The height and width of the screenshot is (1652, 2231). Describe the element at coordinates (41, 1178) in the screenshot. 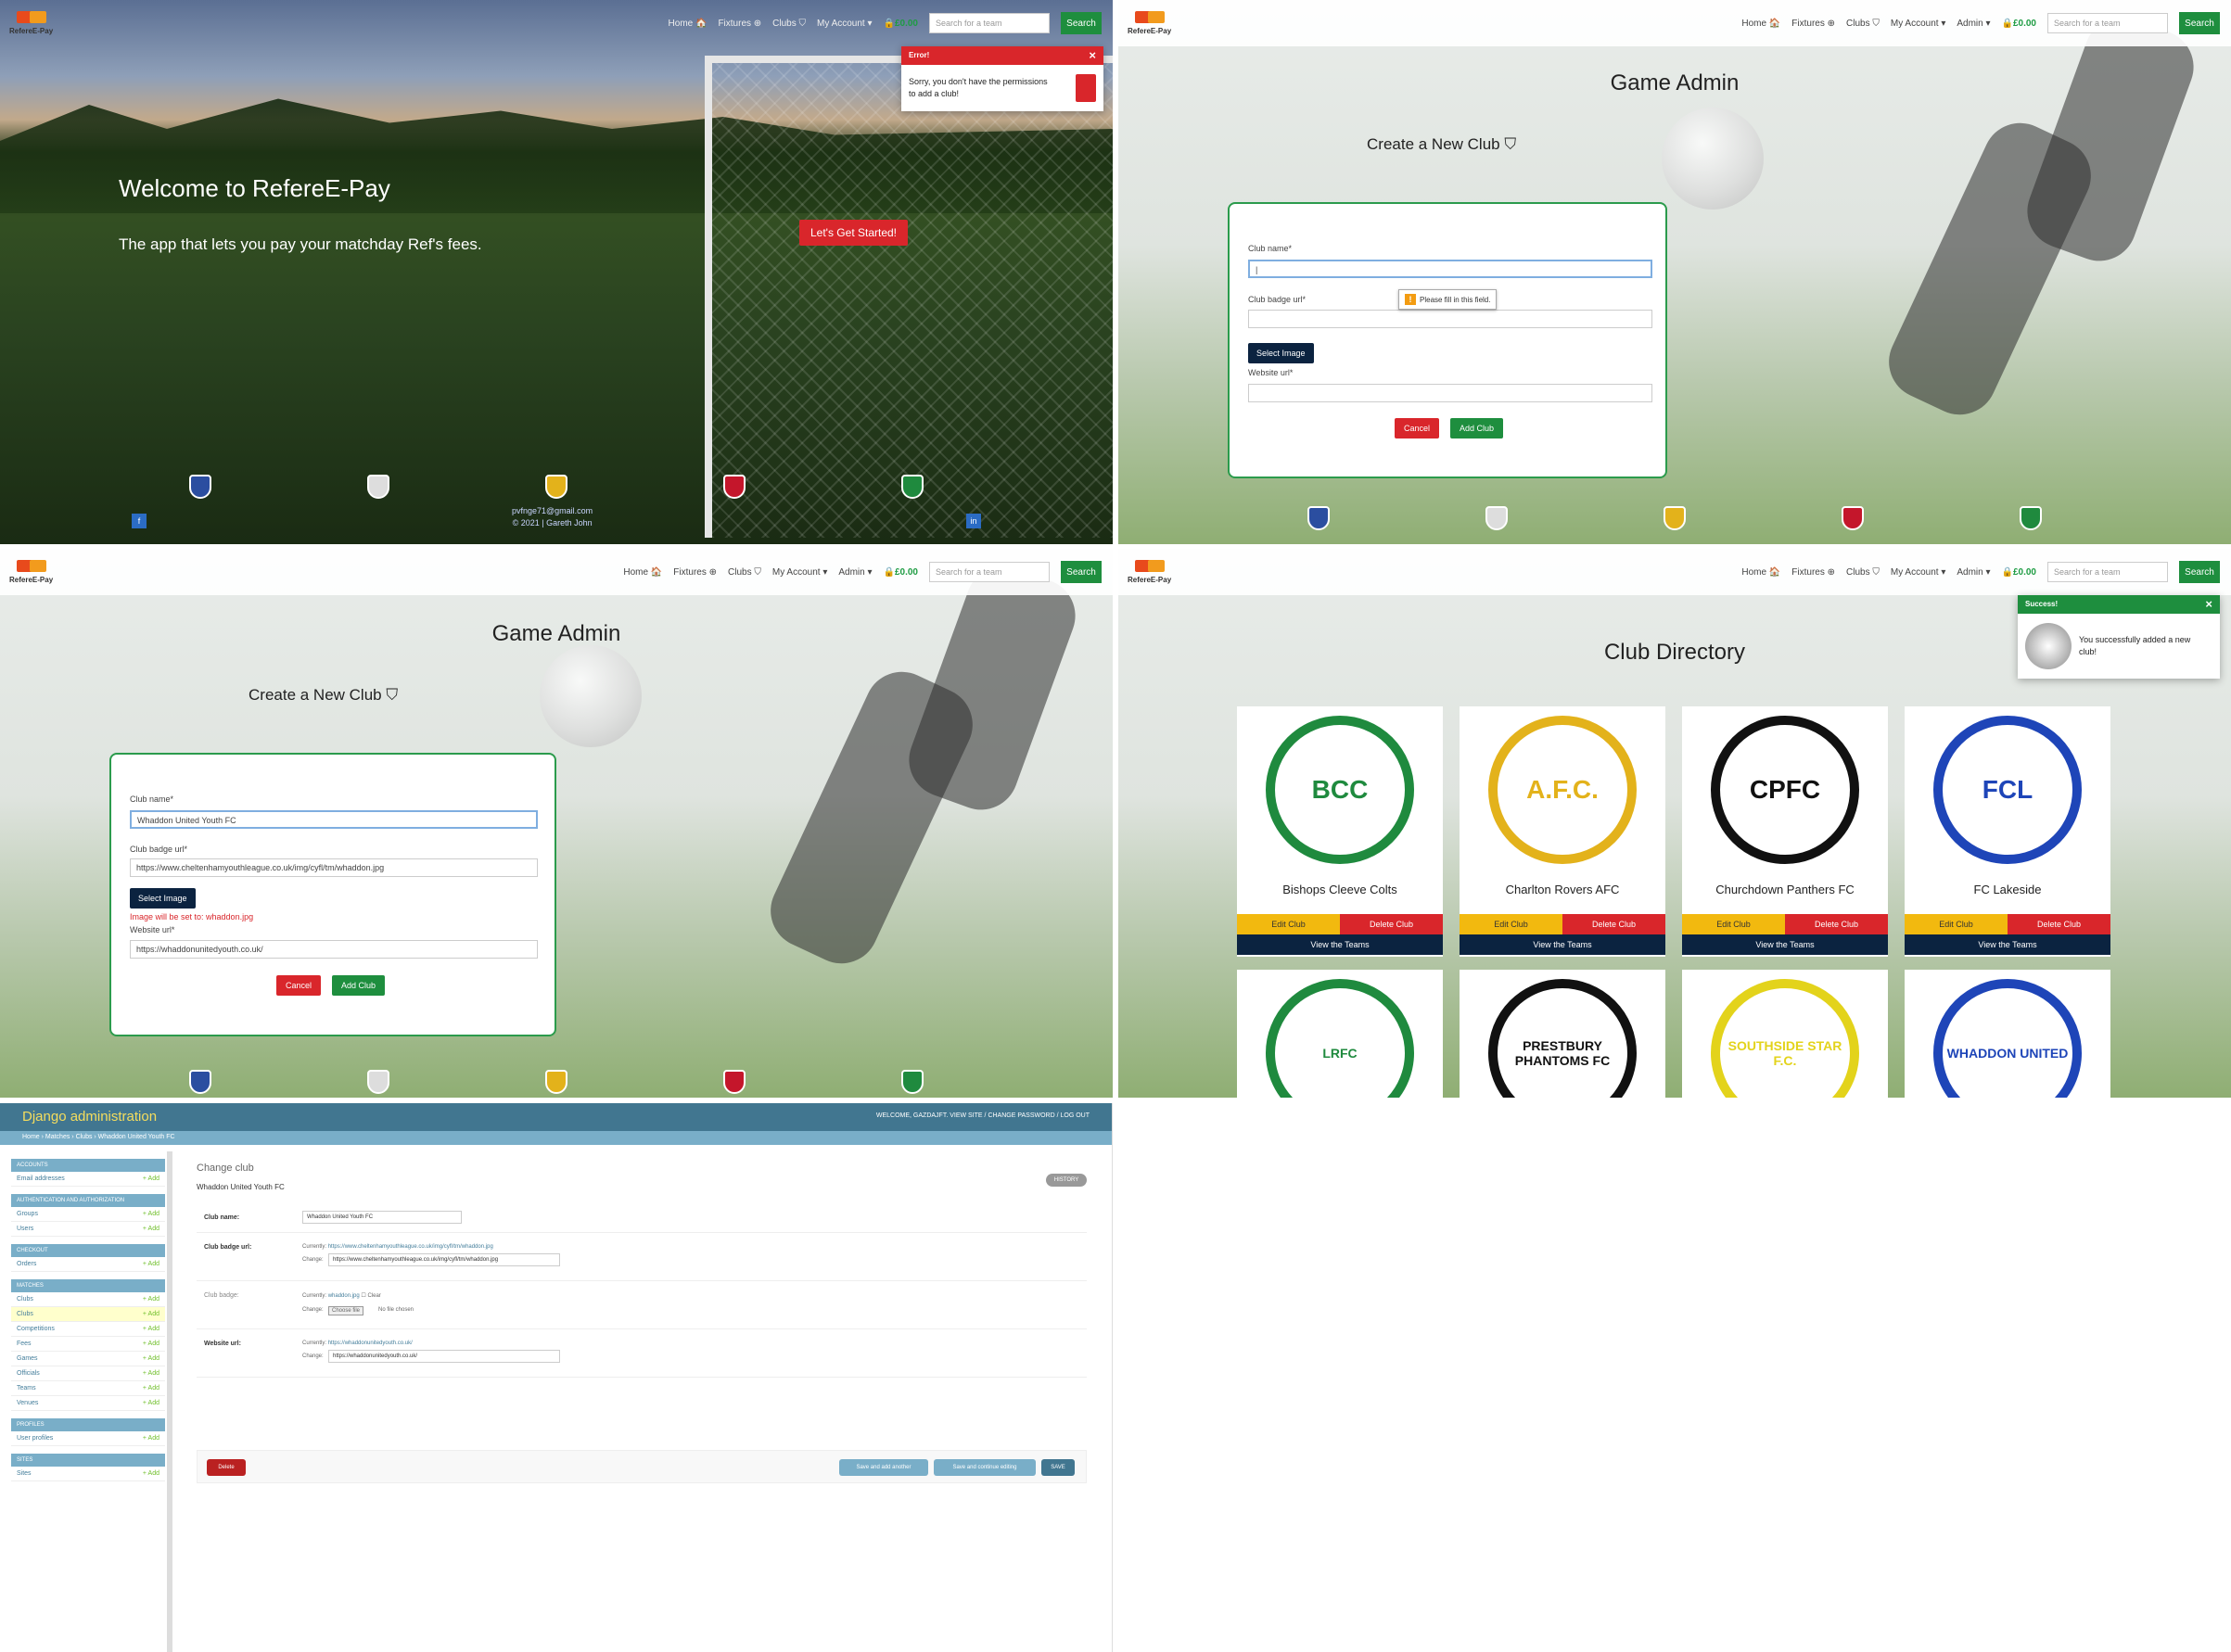

I see `sidebar-model-link: Email addresses` at that location.